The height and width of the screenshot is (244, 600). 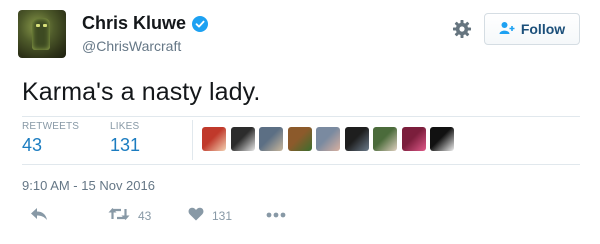 What do you see at coordinates (125, 126) in the screenshot?
I see `likes-label: LIKES` at bounding box center [125, 126].